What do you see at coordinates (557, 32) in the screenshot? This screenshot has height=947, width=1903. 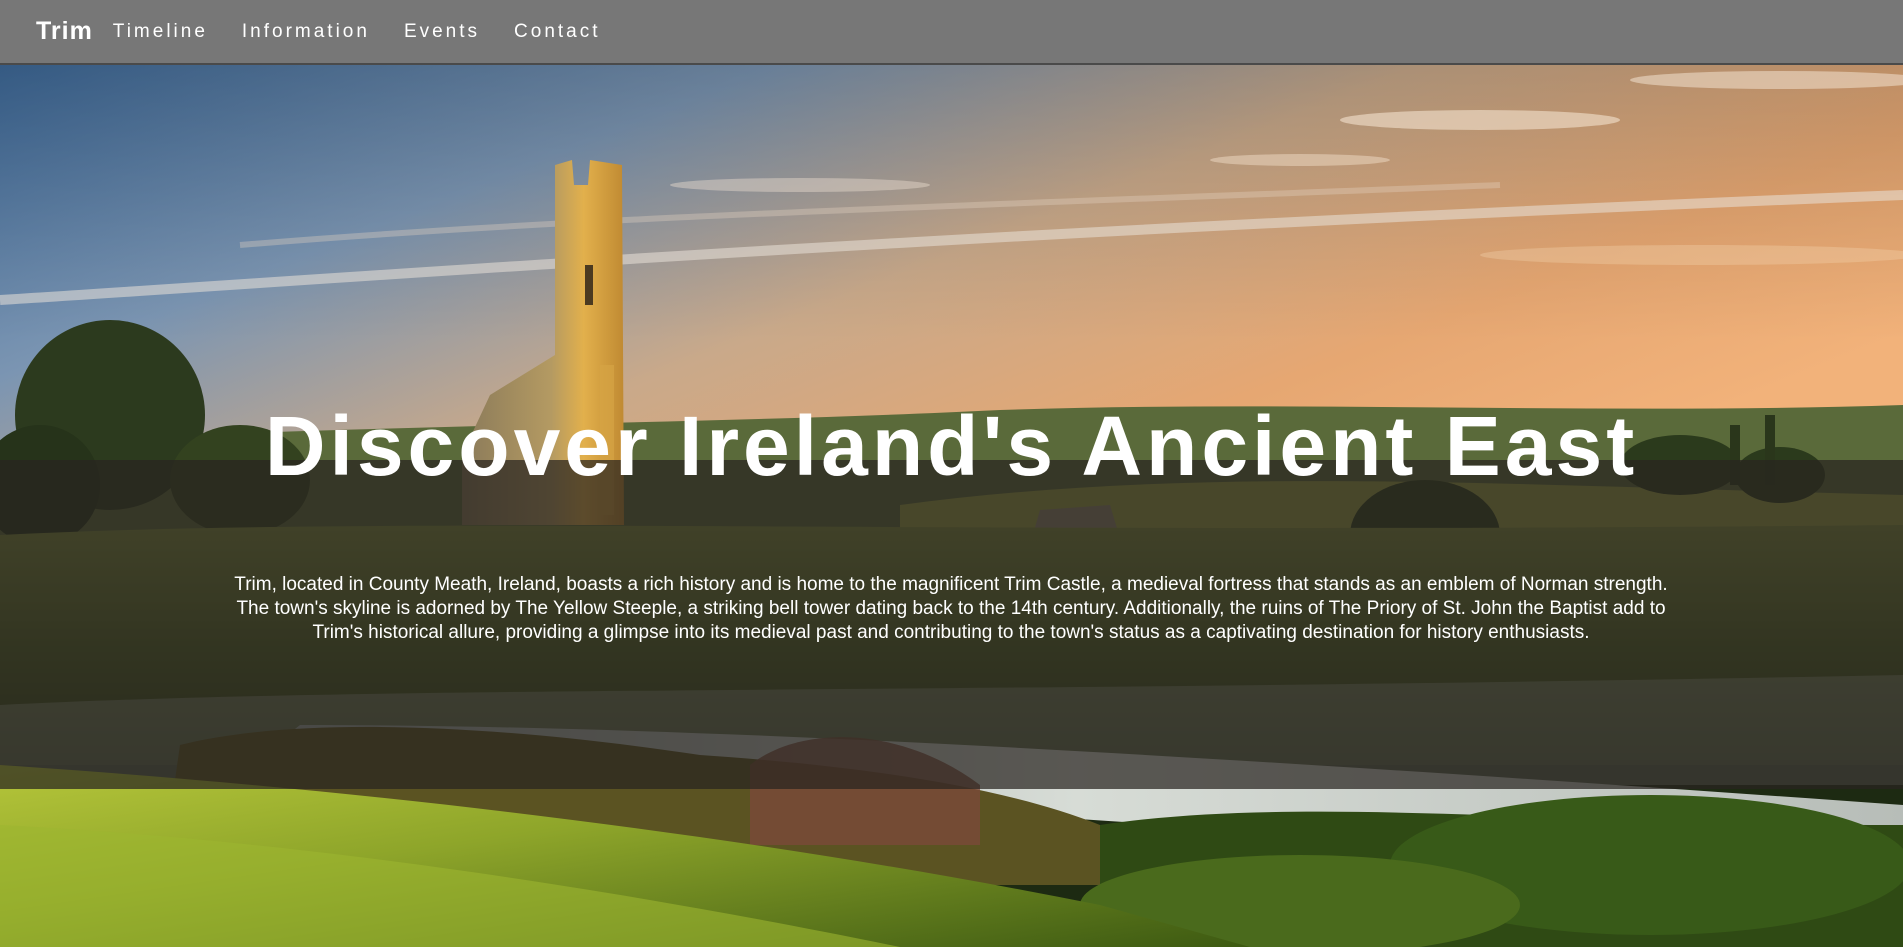 I see `nav-link-contact: Contact` at bounding box center [557, 32].